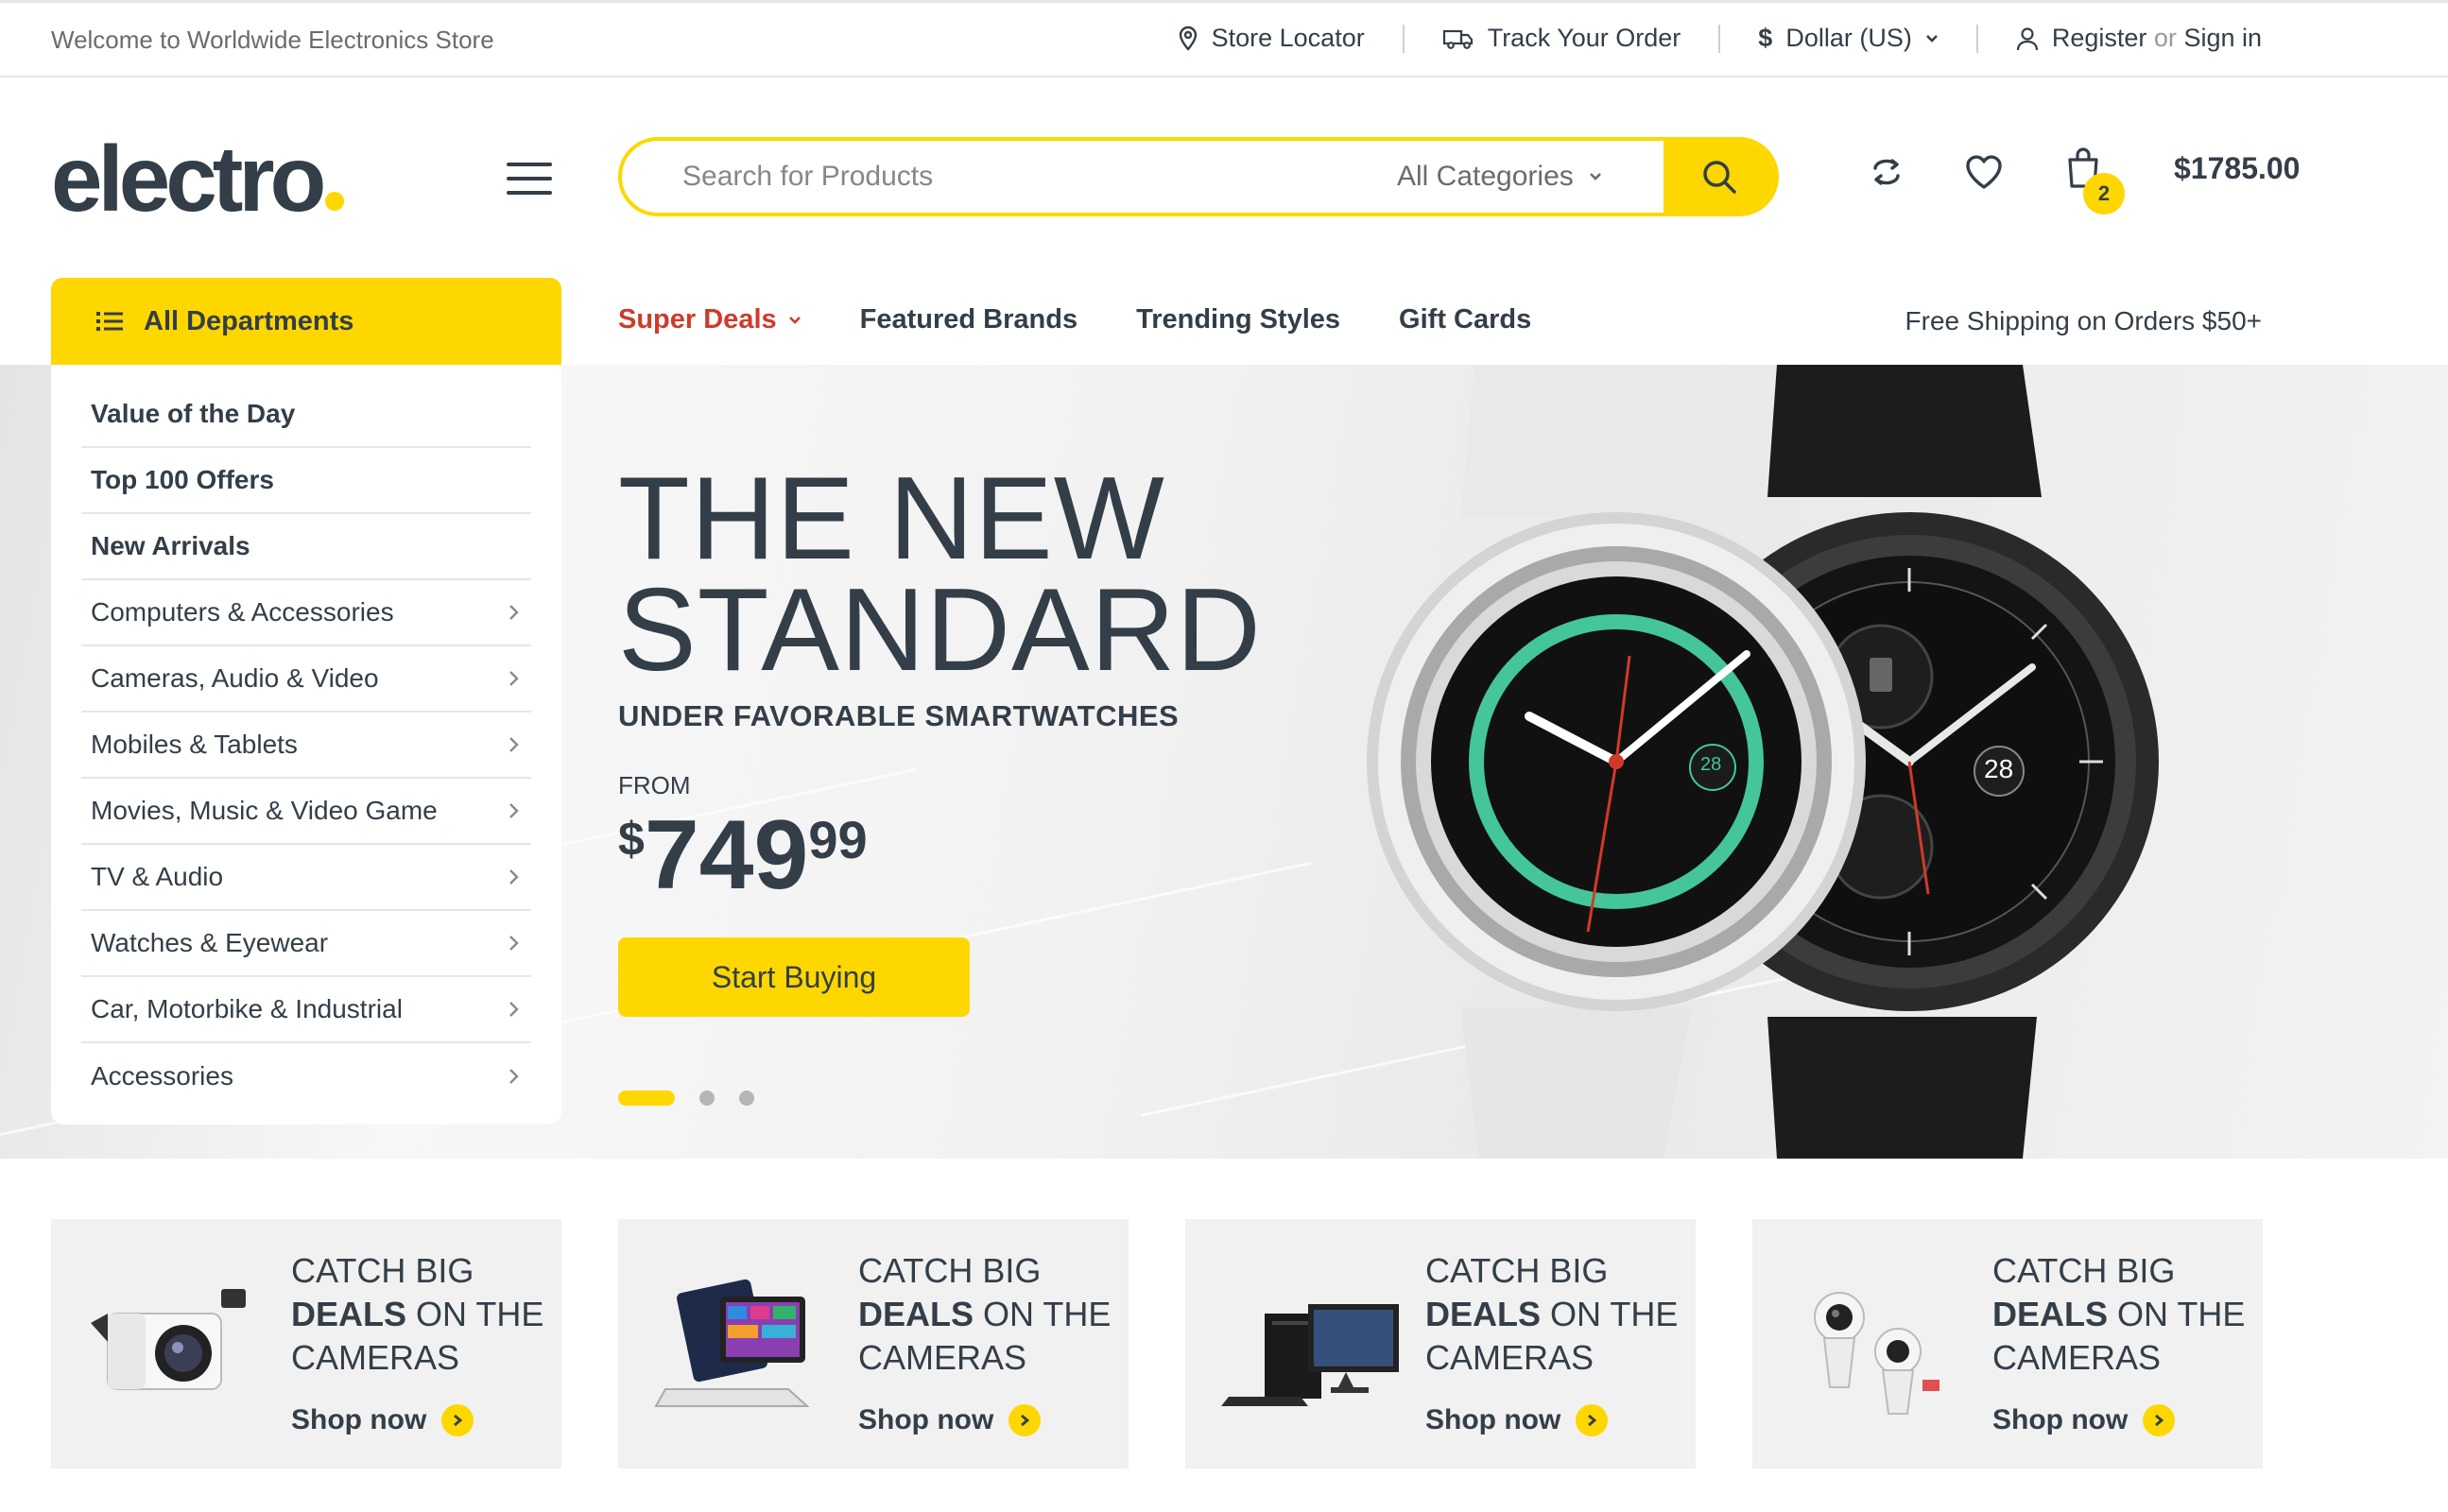  I want to click on heart-icon, so click(1984, 172).